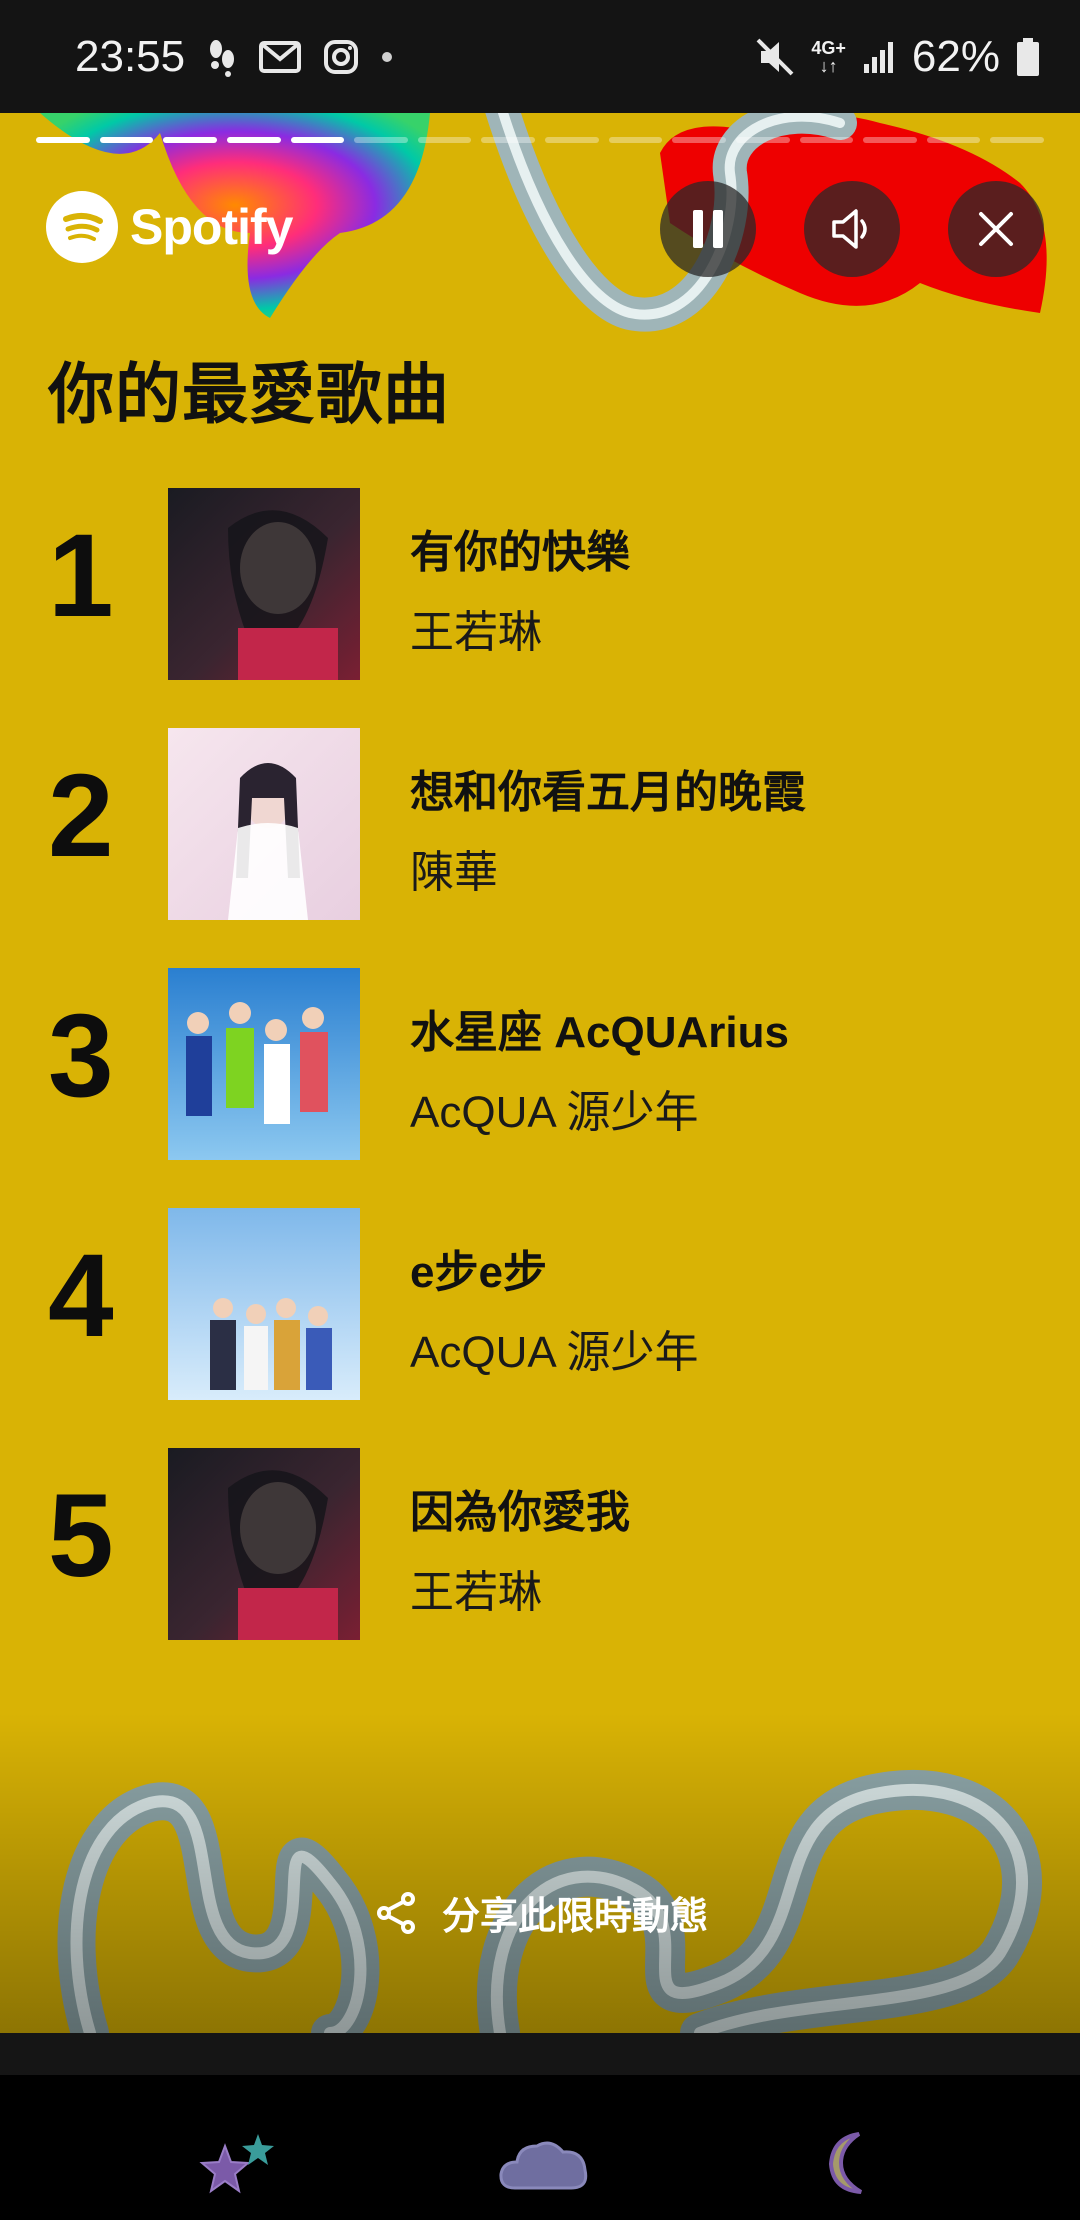 Image resolution: width=1080 pixels, height=2220 pixels. I want to click on share-label: 分享此限時動態, so click(575, 1917).